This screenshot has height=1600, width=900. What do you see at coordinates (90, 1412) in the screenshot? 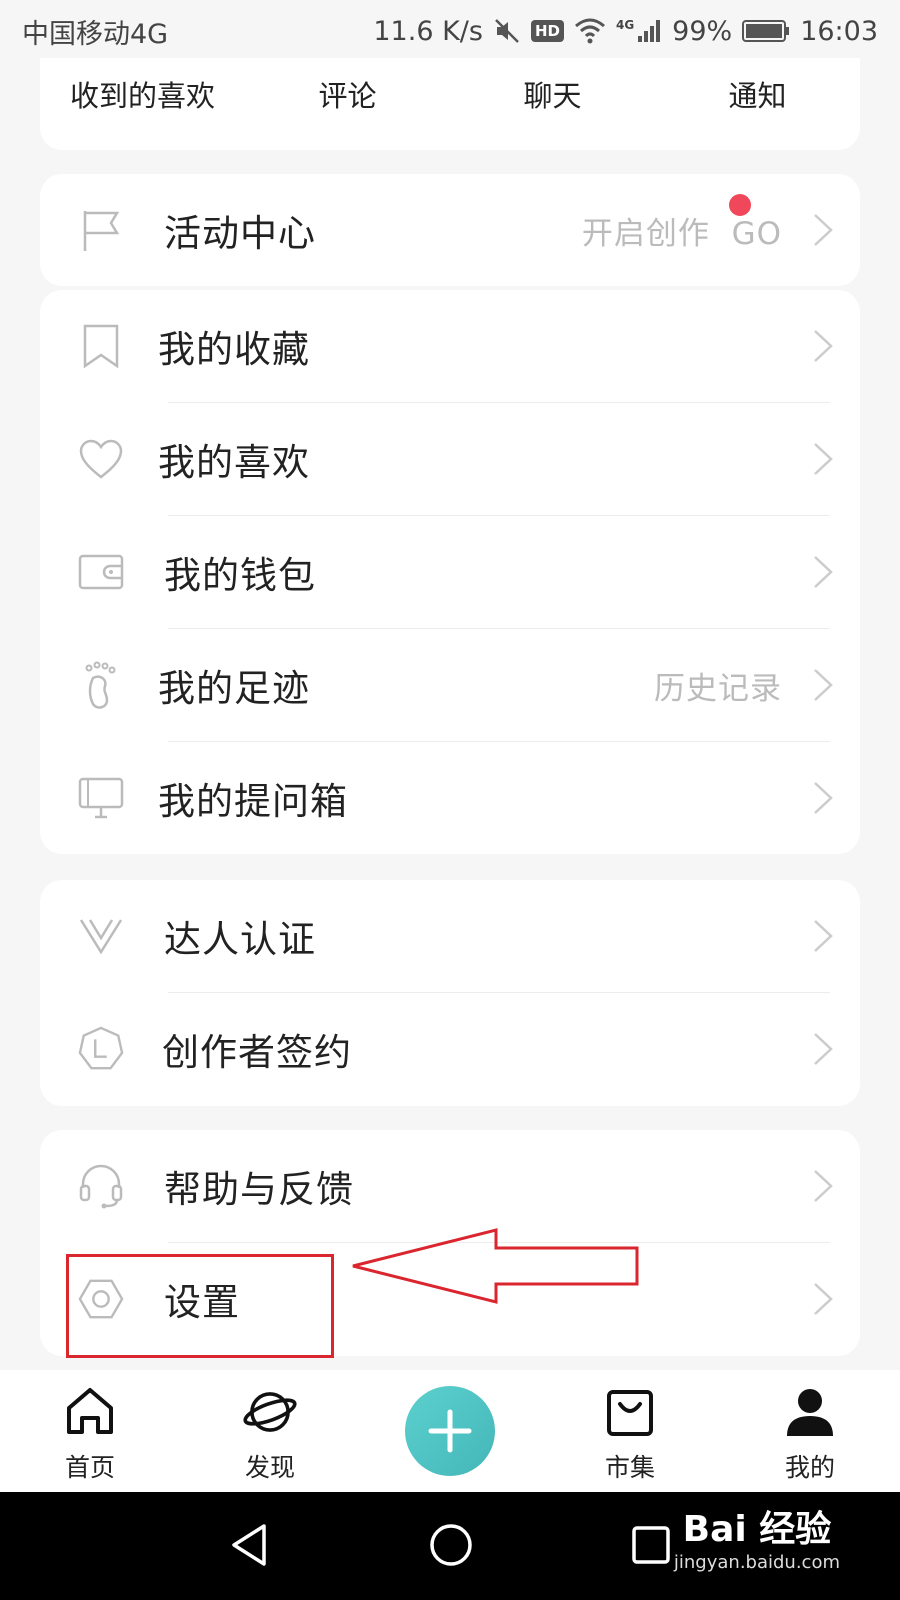
I see `home-icon` at bounding box center [90, 1412].